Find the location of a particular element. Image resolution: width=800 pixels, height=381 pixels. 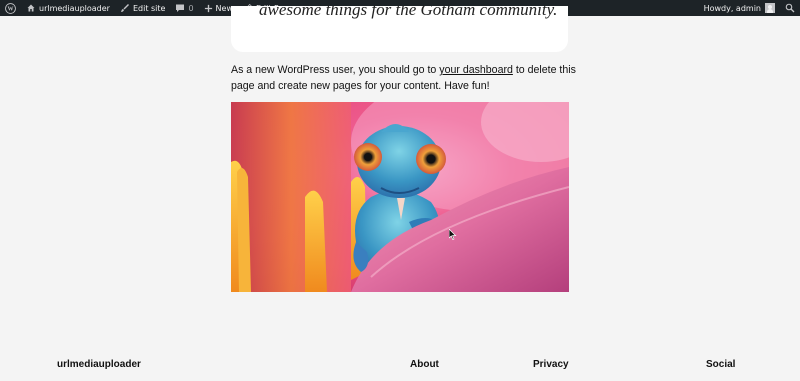

wordpress-logo-icon: W is located at coordinates (10, 8).